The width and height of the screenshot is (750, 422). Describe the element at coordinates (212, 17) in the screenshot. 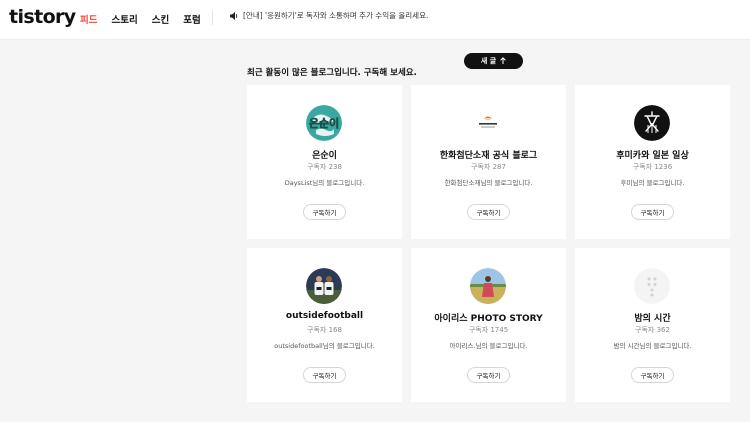

I see `header-divider` at that location.